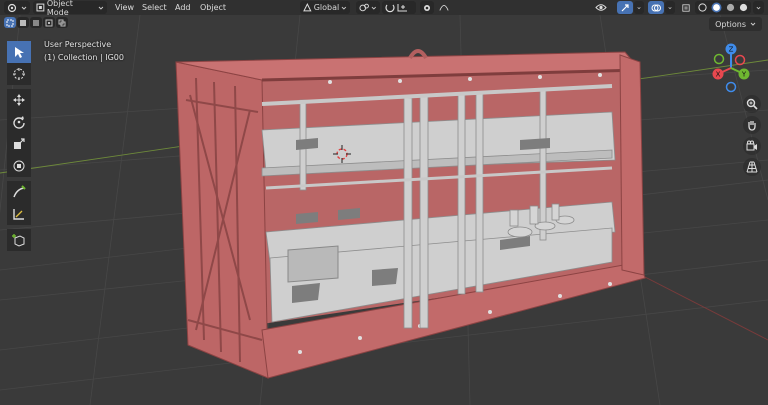 This screenshot has width=768, height=405. I want to click on select-invert-button, so click(49, 22).